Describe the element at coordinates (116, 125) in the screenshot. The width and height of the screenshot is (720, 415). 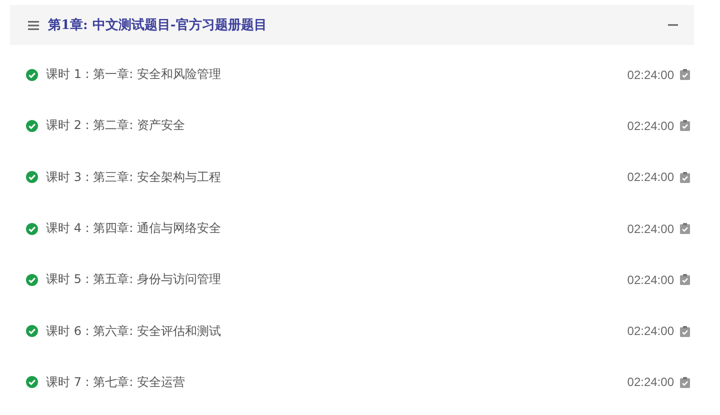
I see `lesson-title: 课时 2 : 第二章: 资产安全` at that location.